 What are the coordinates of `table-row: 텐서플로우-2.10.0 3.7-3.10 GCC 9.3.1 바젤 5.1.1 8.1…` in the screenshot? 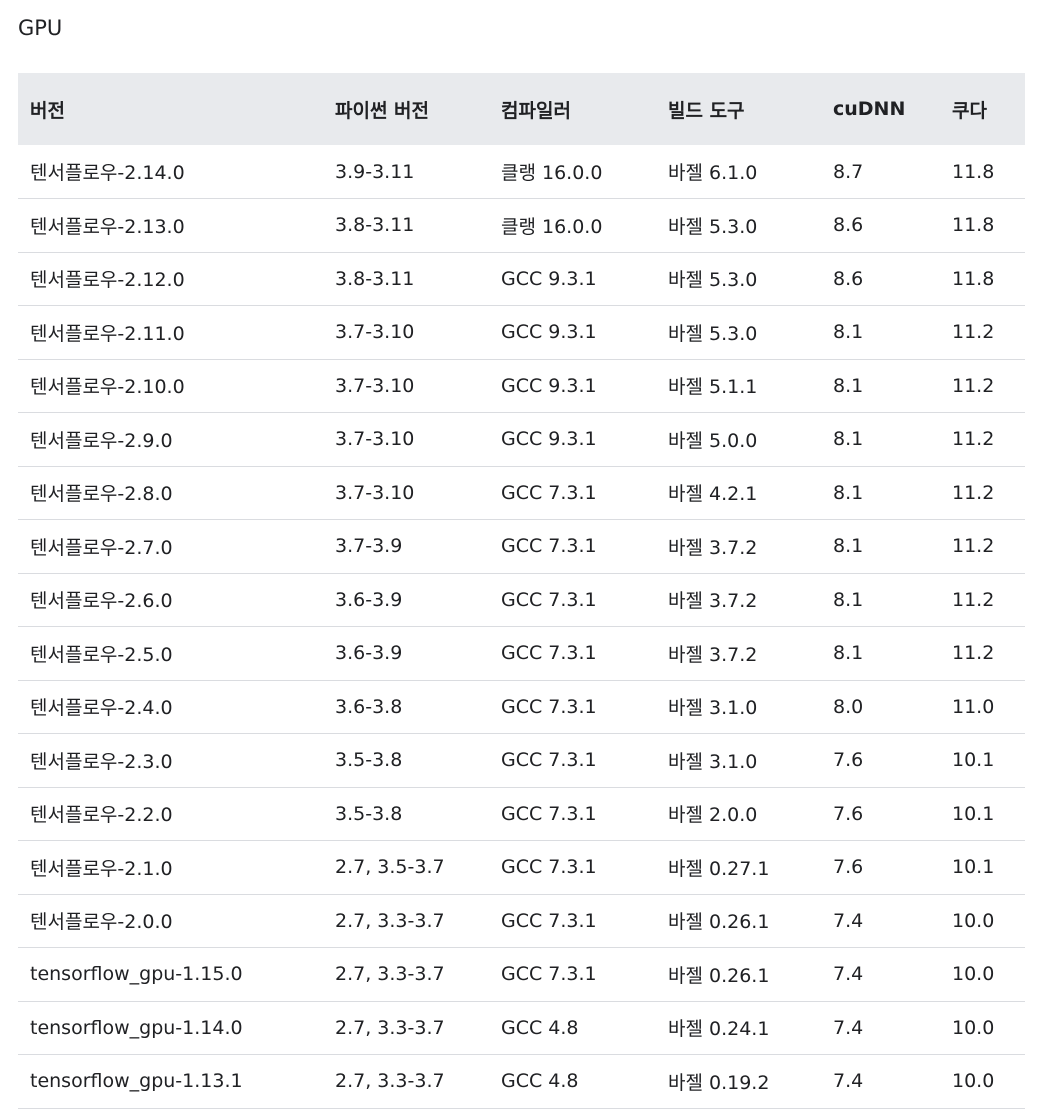 It's located at (521, 386).